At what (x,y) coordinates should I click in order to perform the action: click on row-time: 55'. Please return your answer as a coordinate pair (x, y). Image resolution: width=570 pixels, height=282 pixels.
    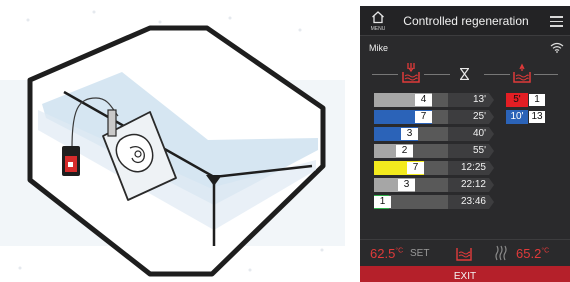
    Looking at the image, I should click on (479, 150).